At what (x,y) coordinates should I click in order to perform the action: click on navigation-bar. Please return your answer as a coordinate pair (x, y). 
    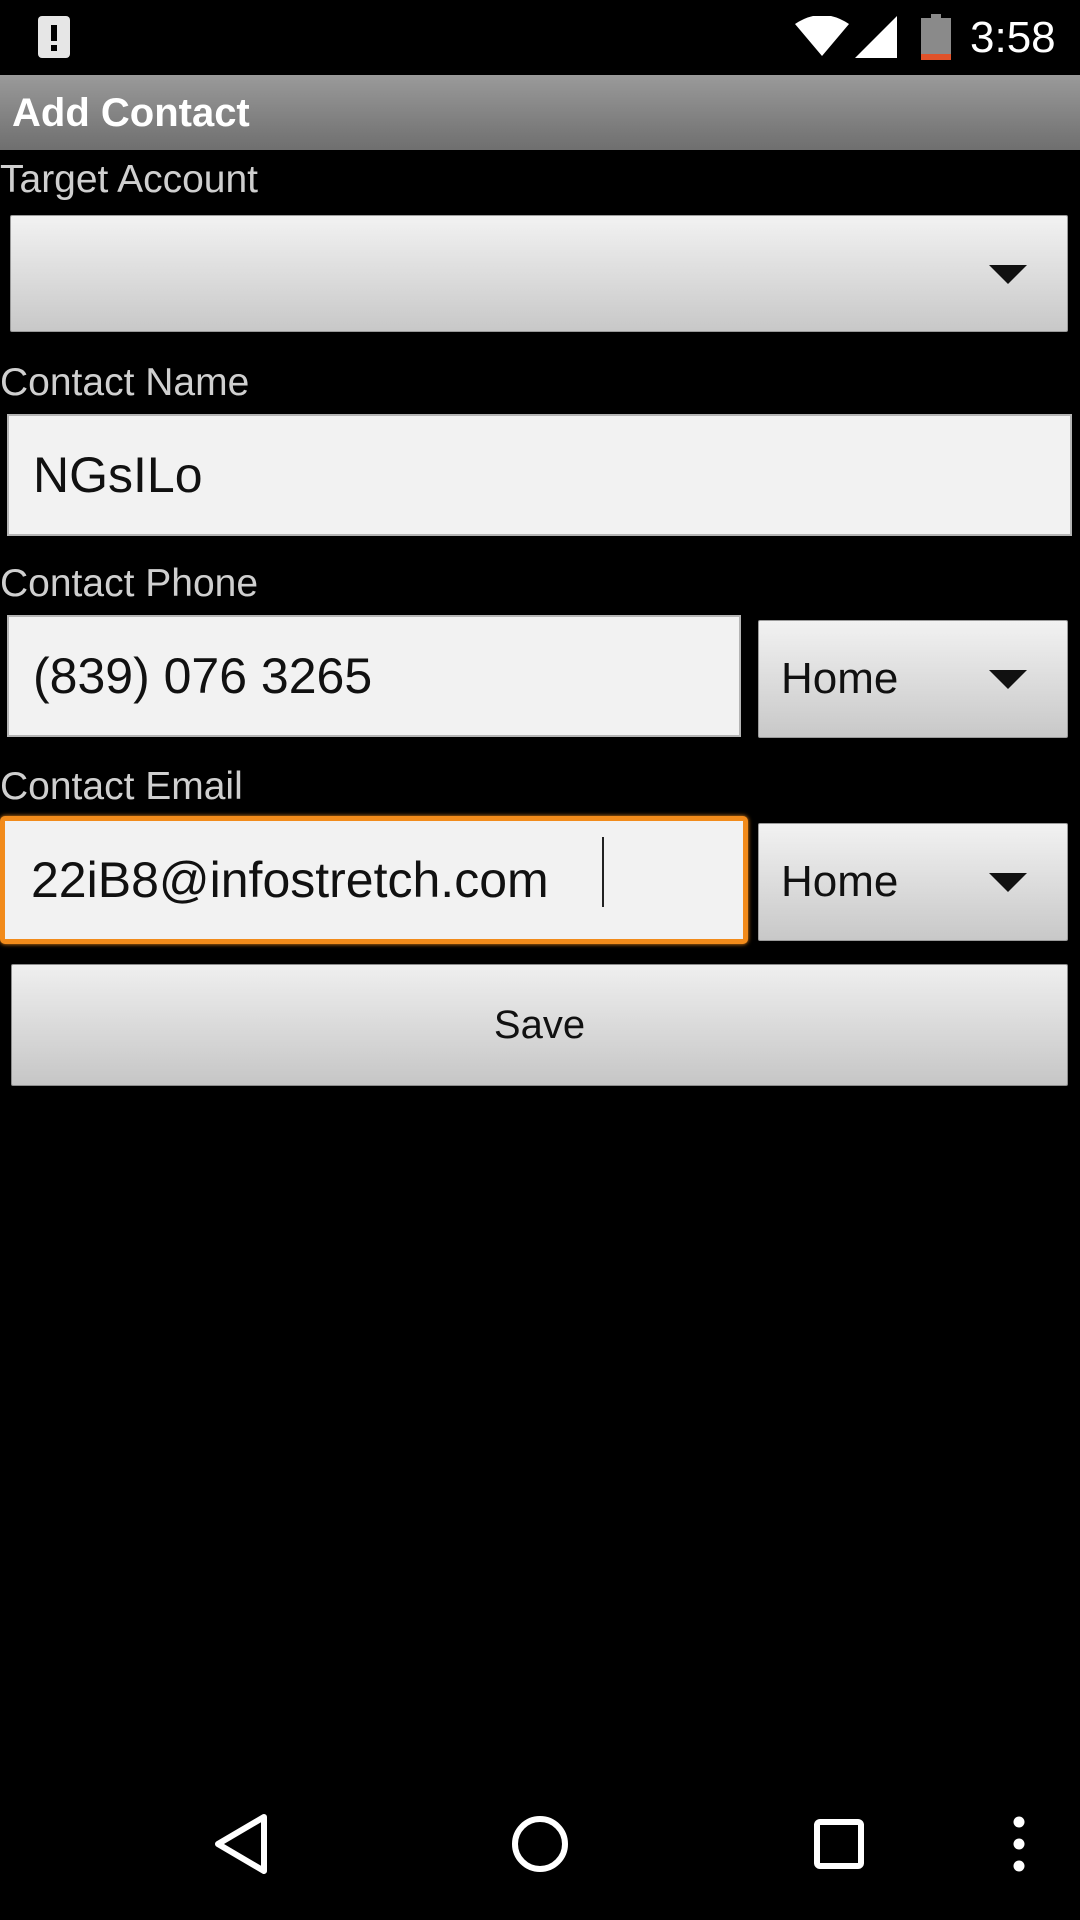
    Looking at the image, I should click on (540, 1852).